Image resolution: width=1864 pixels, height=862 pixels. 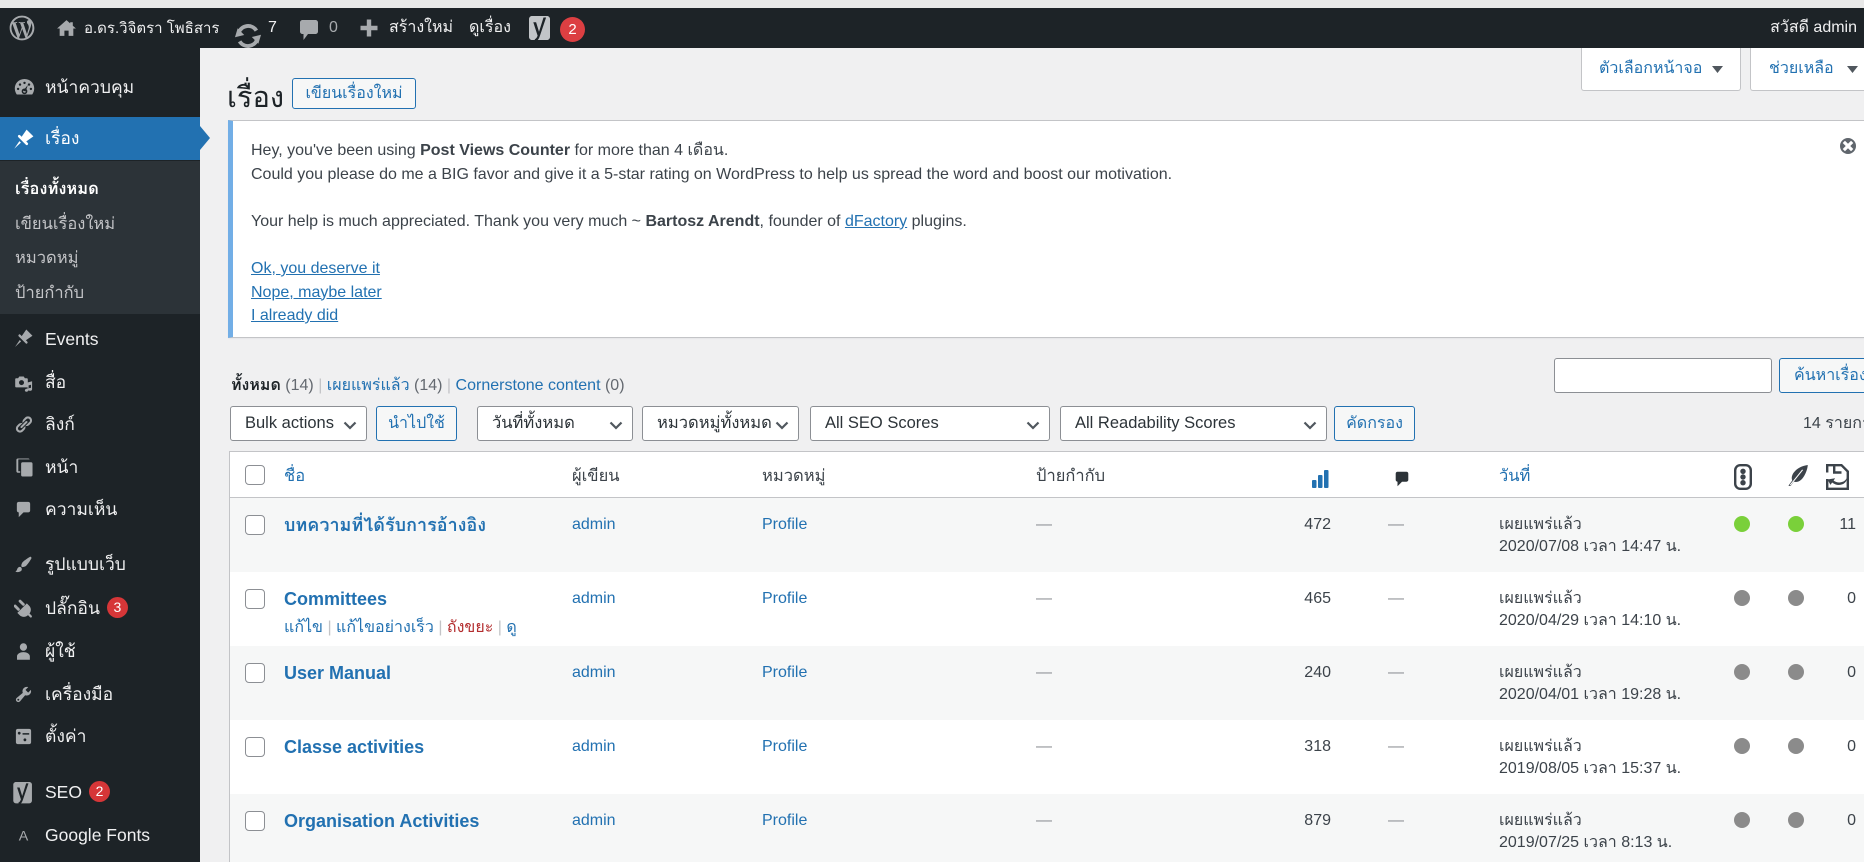 What do you see at coordinates (24, 836) in the screenshot?
I see `svg-text: A` at bounding box center [24, 836].